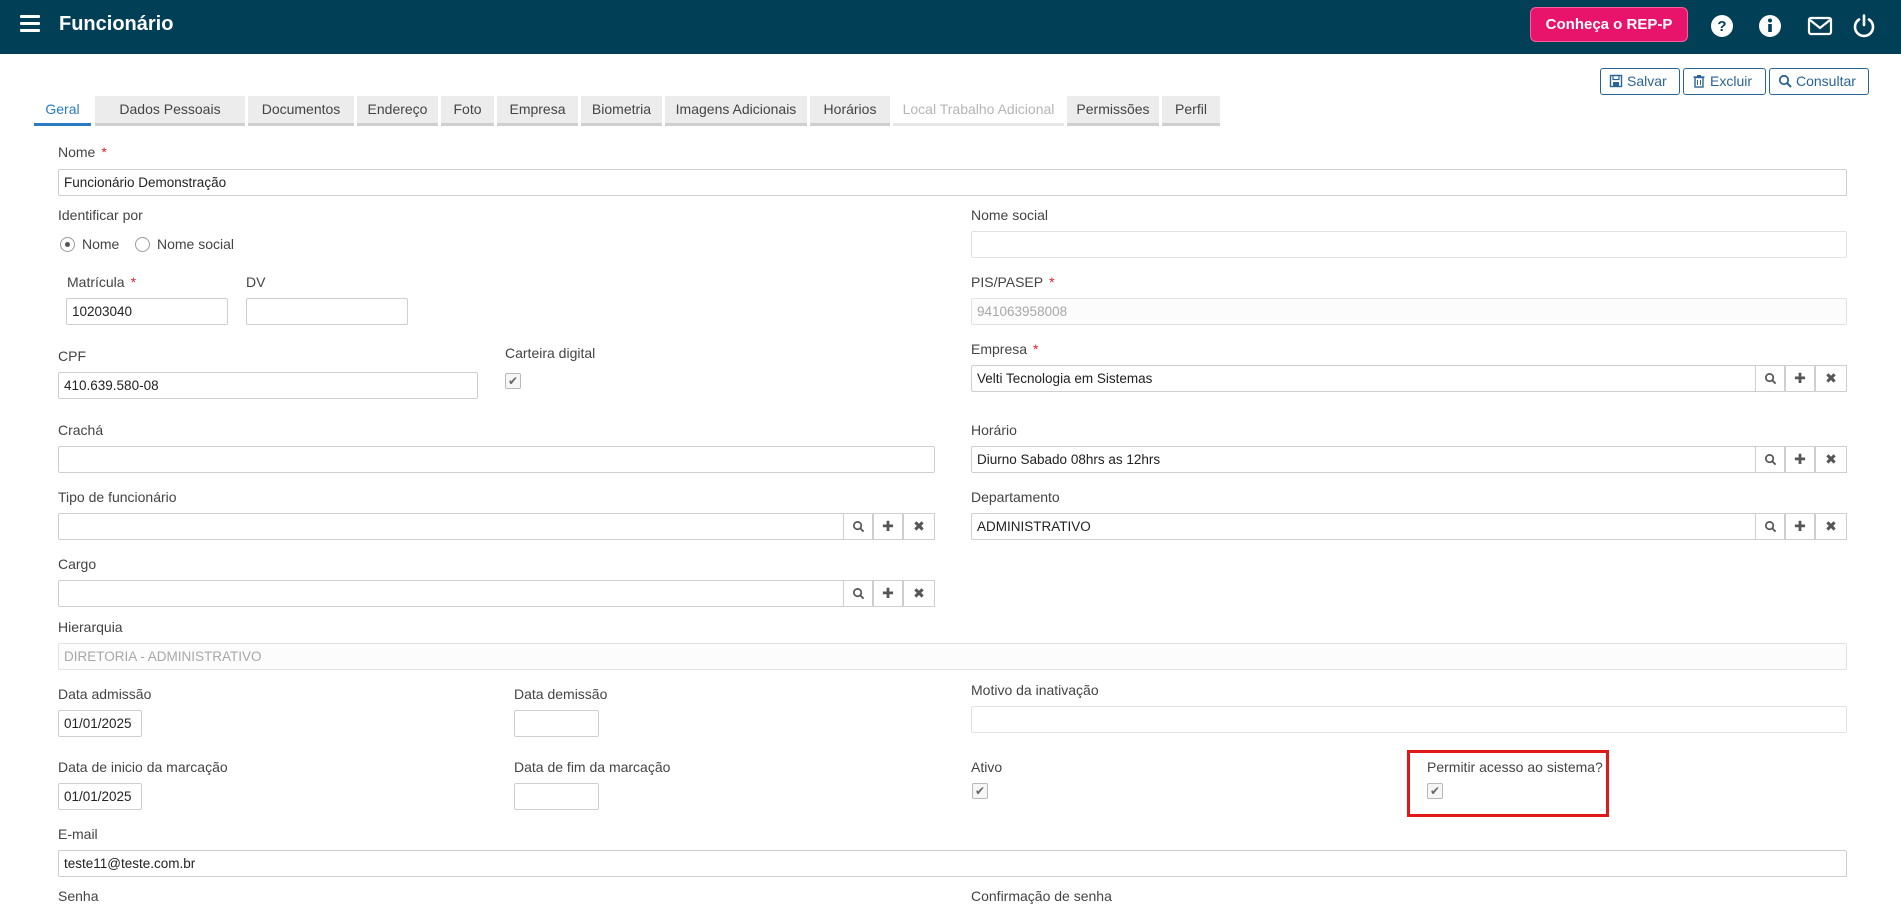 The image size is (1901, 905). What do you see at coordinates (1409, 244) in the screenshot?
I see `nome-social-input` at bounding box center [1409, 244].